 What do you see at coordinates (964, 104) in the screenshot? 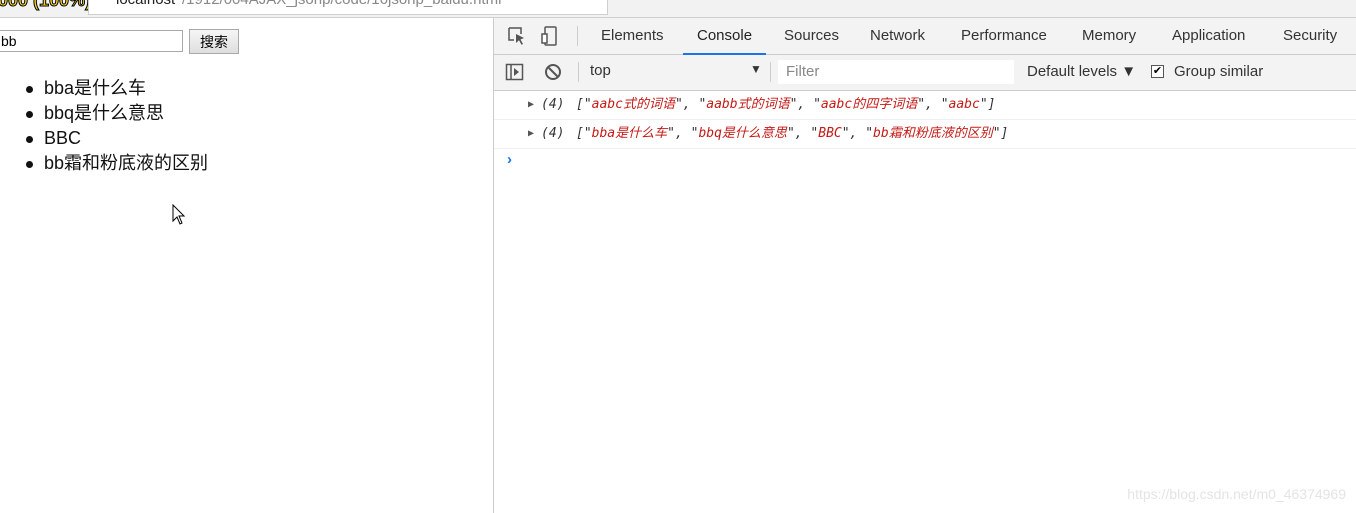
I see `array-string: aabc` at bounding box center [964, 104].